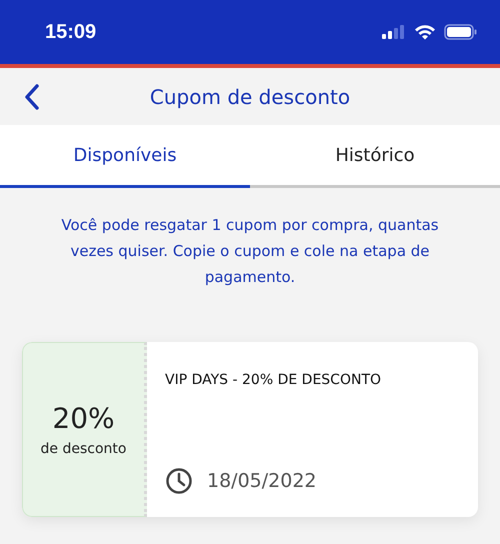 The width and height of the screenshot is (500, 544). What do you see at coordinates (83, 449) in the screenshot?
I see `discount-caption: de desconto` at bounding box center [83, 449].